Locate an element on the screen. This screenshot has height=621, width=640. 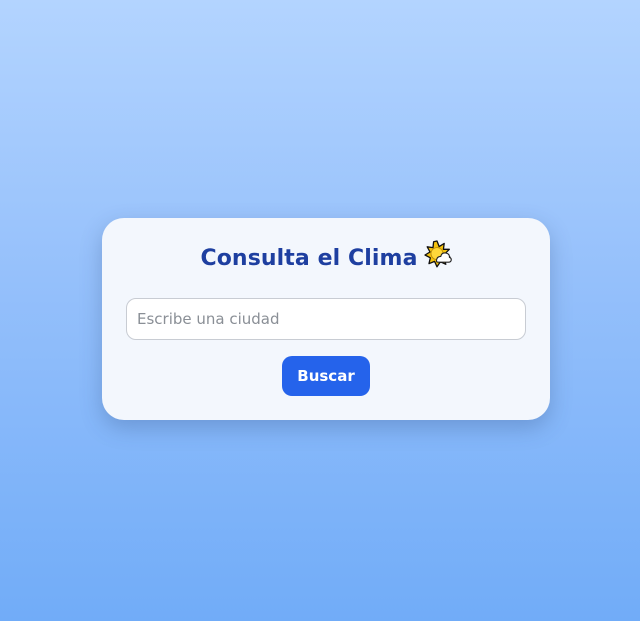
city-search-input is located at coordinates (326, 319).